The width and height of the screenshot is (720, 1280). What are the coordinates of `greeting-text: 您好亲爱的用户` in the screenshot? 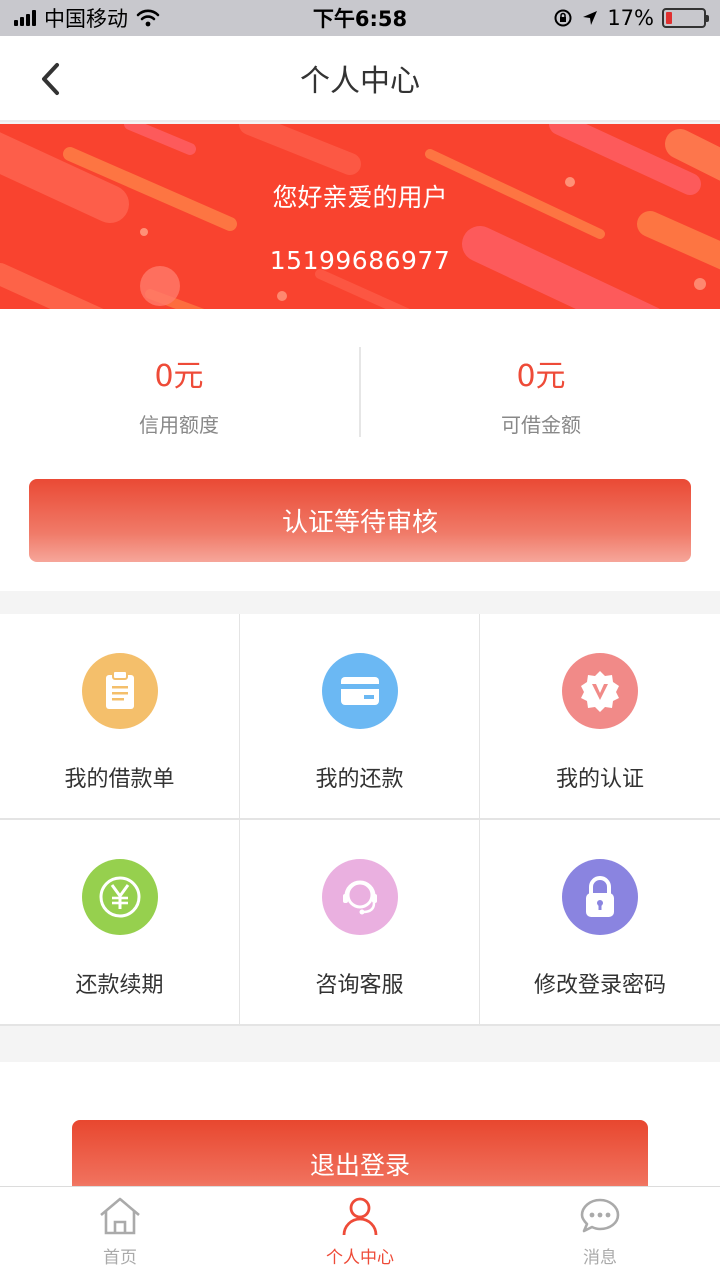 It's located at (360, 197).